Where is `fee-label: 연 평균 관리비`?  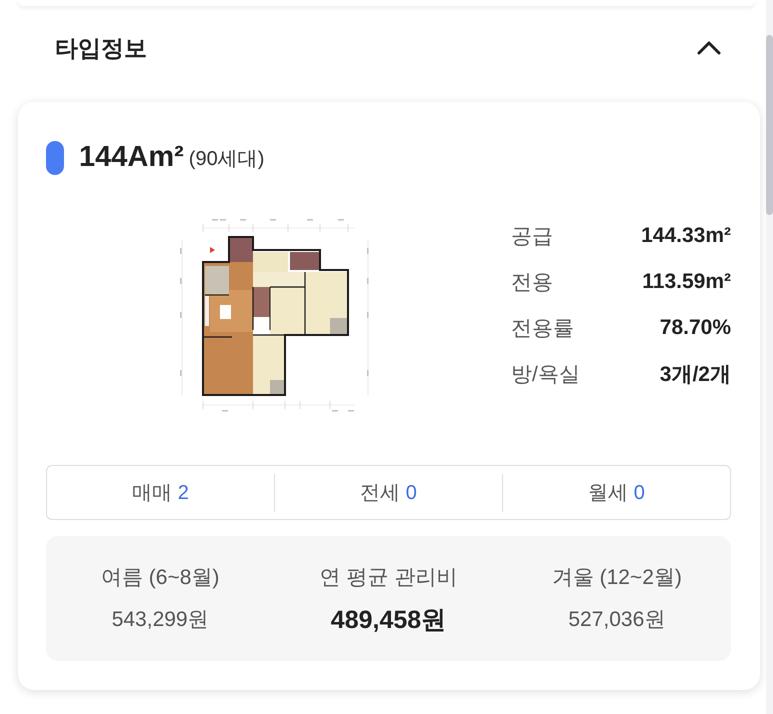 fee-label: 연 평균 관리비 is located at coordinates (389, 578).